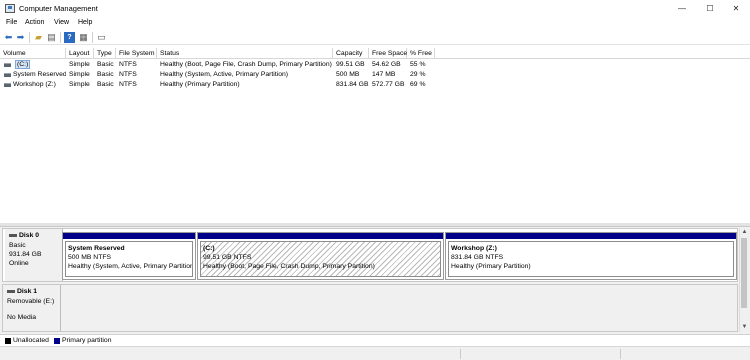  I want to click on volume-percent-free: 69 %, so click(418, 84).